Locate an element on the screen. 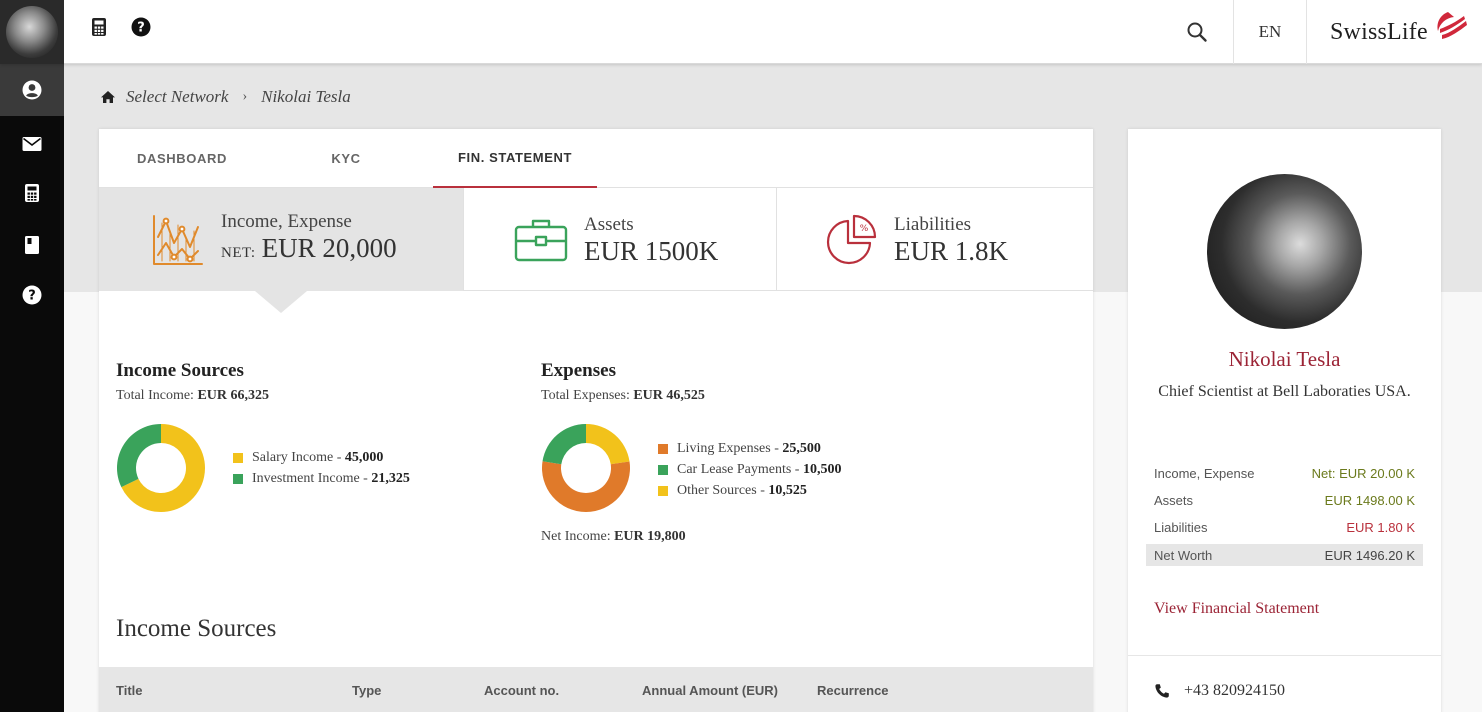 This screenshot has width=1482, height=712. legend-salary-income: Salary Income - 45,000 is located at coordinates (321, 457).